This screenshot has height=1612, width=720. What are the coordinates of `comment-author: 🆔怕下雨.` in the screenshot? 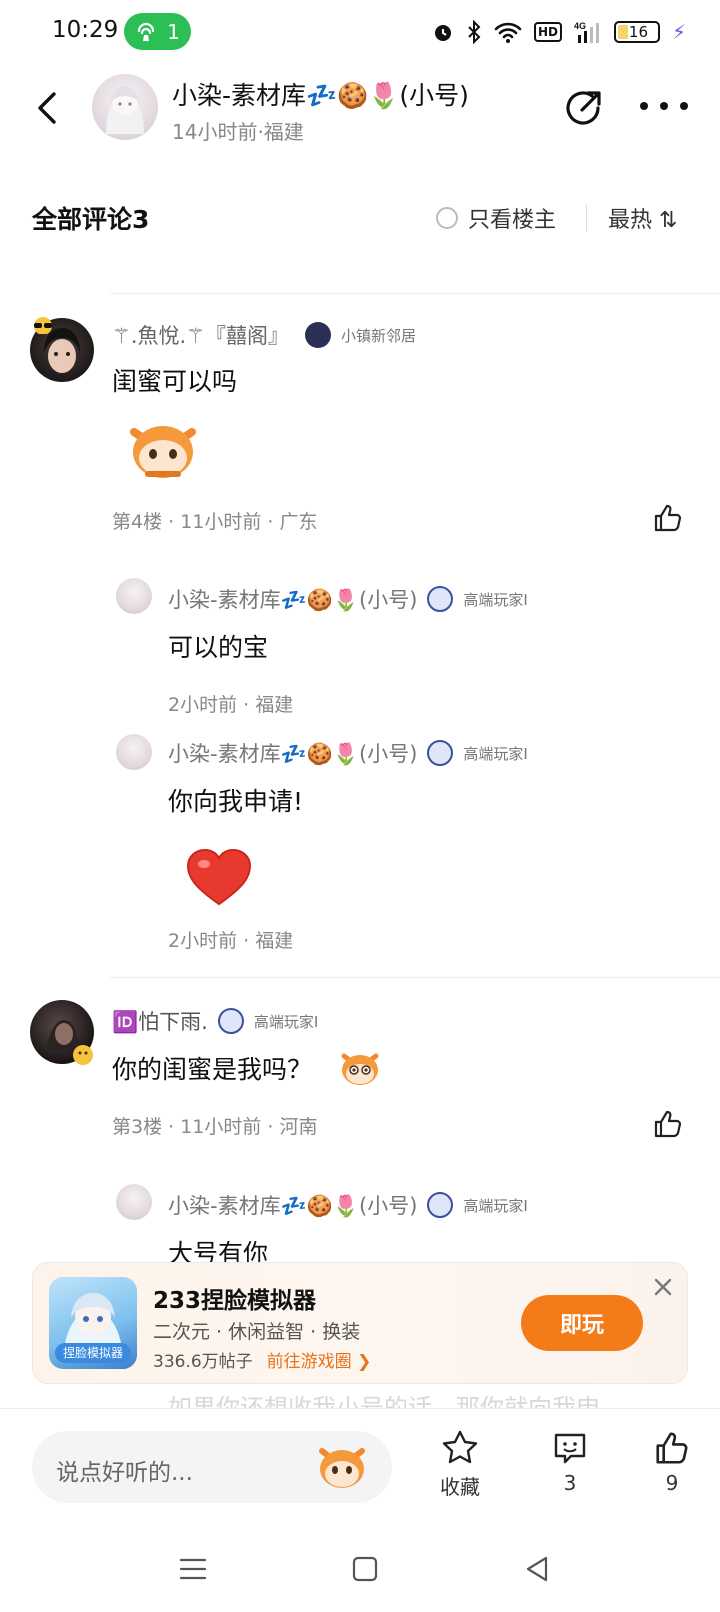 It's located at (160, 1021).